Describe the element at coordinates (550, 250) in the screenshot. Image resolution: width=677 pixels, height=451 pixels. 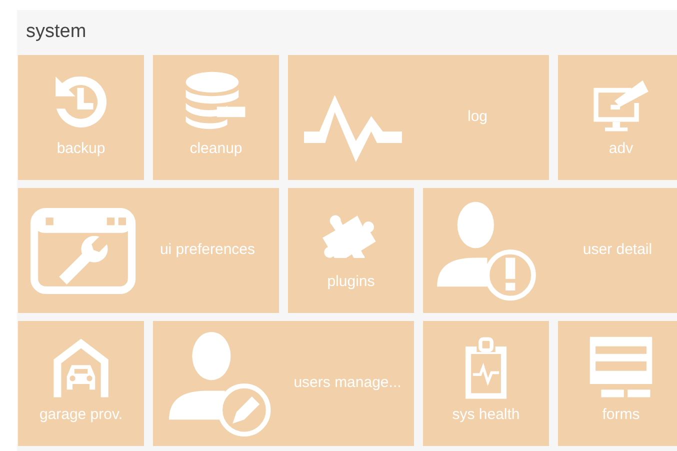
I see `tile: user detail` at that location.